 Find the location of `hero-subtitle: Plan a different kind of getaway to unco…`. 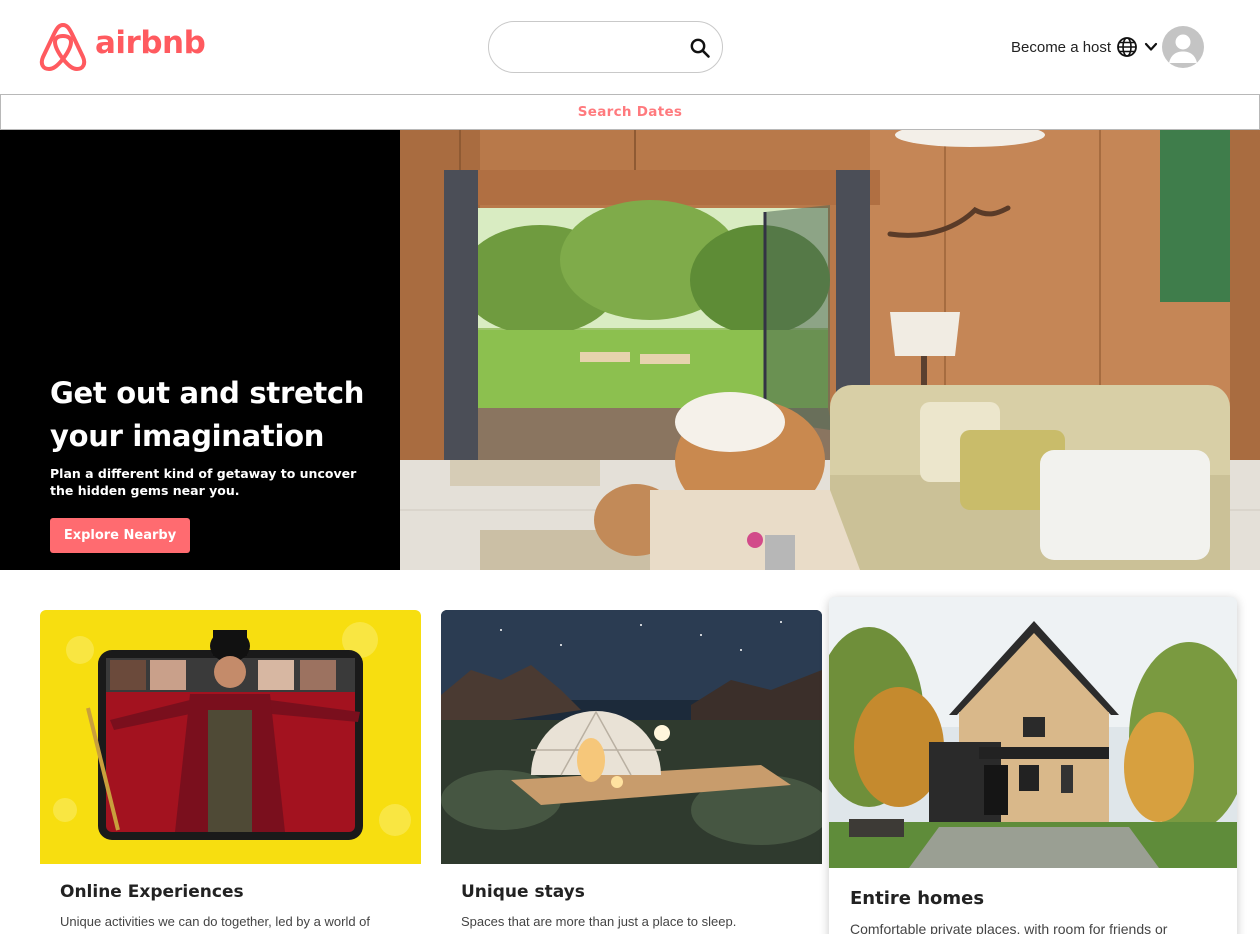

hero-subtitle: Plan a different kind of getaway to unco… is located at coordinates (203, 482).